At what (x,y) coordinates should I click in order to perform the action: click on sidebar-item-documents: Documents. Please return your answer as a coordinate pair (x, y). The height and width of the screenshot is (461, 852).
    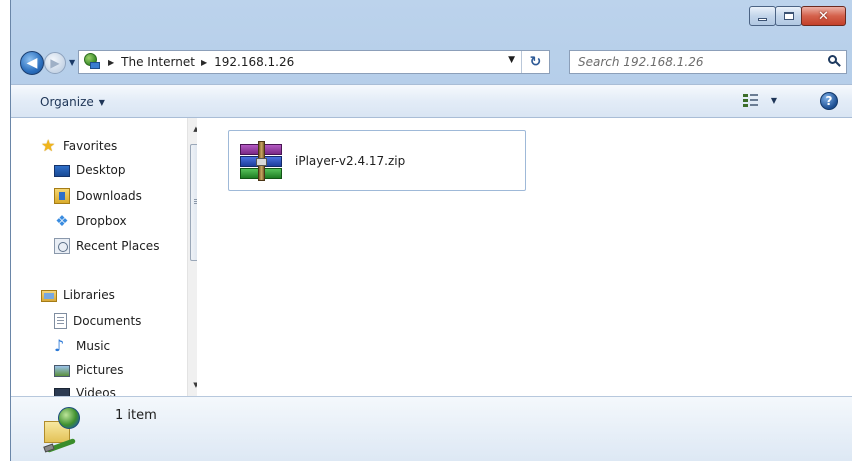
    Looking at the image, I should click on (97, 321).